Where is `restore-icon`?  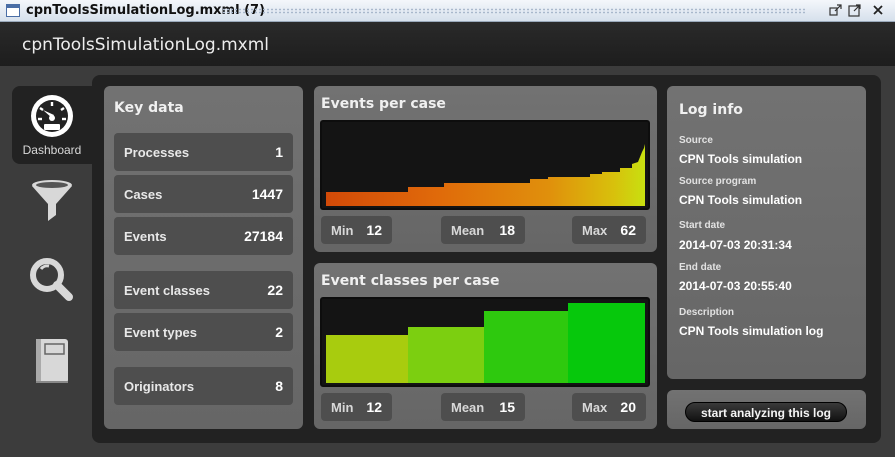 restore-icon is located at coordinates (836, 10).